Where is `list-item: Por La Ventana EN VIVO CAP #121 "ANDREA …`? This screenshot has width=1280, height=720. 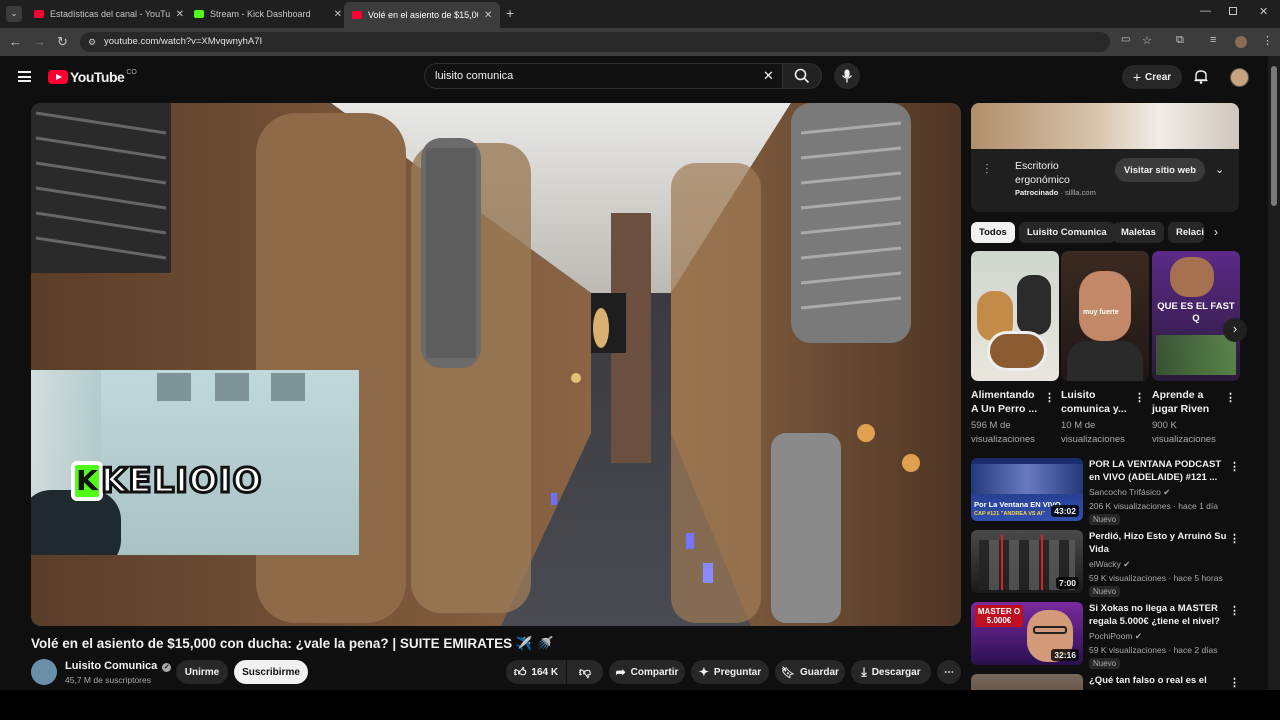 list-item: Por La Ventana EN VIVO CAP #121 "ANDREA … is located at coordinates (1111, 491).